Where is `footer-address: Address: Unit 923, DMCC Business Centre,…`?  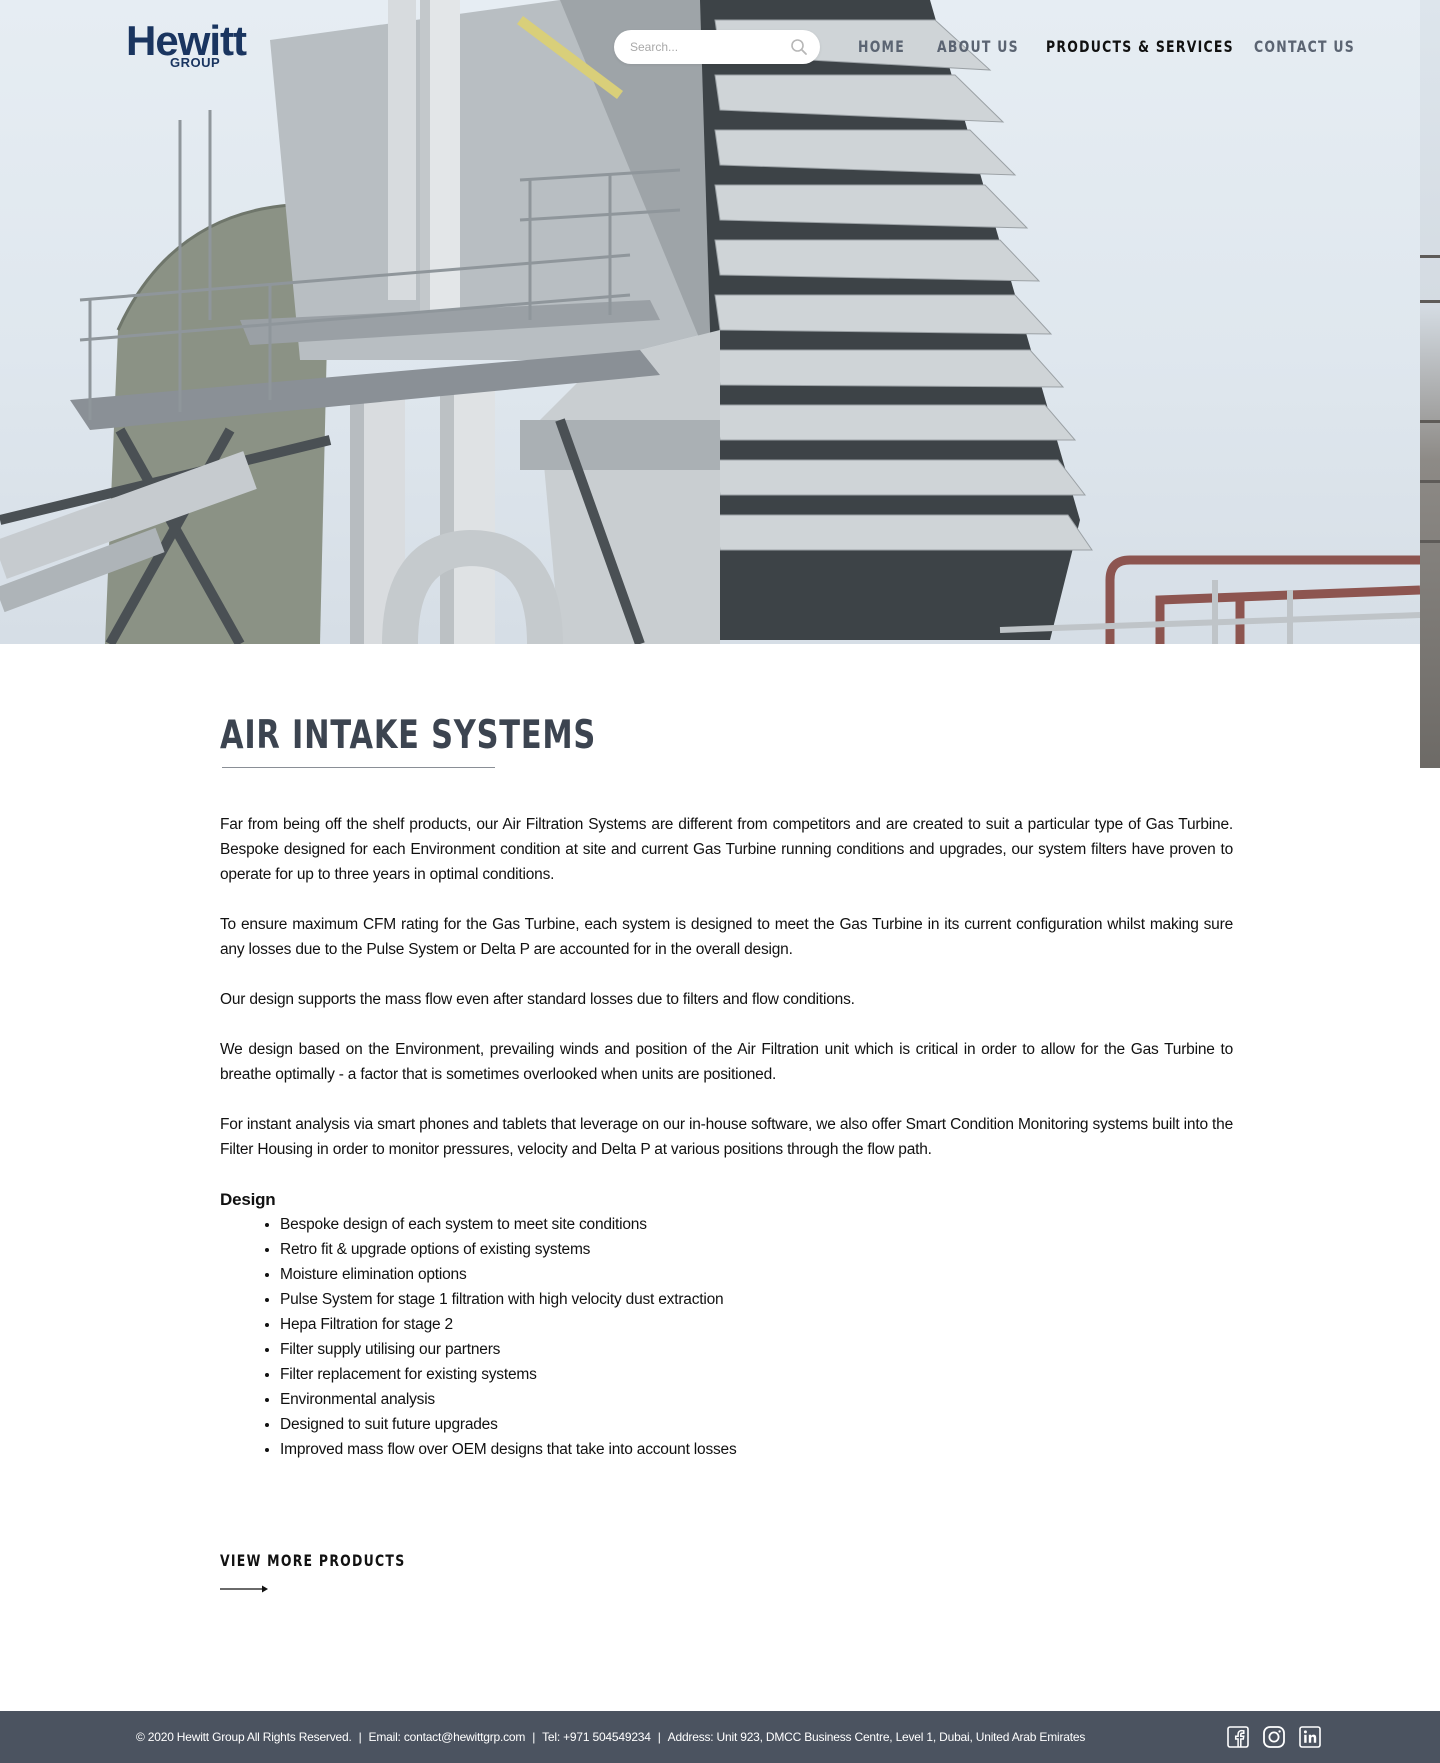 footer-address: Address: Unit 923, DMCC Business Centre,… is located at coordinates (876, 1737).